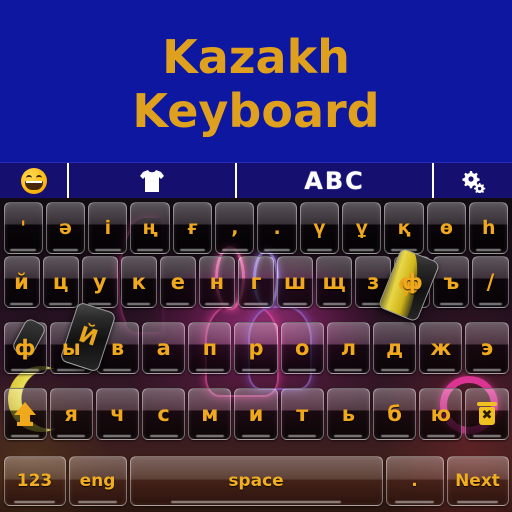 This screenshot has width=512, height=512. I want to click on grinning-face-emoji, so click(33, 180).